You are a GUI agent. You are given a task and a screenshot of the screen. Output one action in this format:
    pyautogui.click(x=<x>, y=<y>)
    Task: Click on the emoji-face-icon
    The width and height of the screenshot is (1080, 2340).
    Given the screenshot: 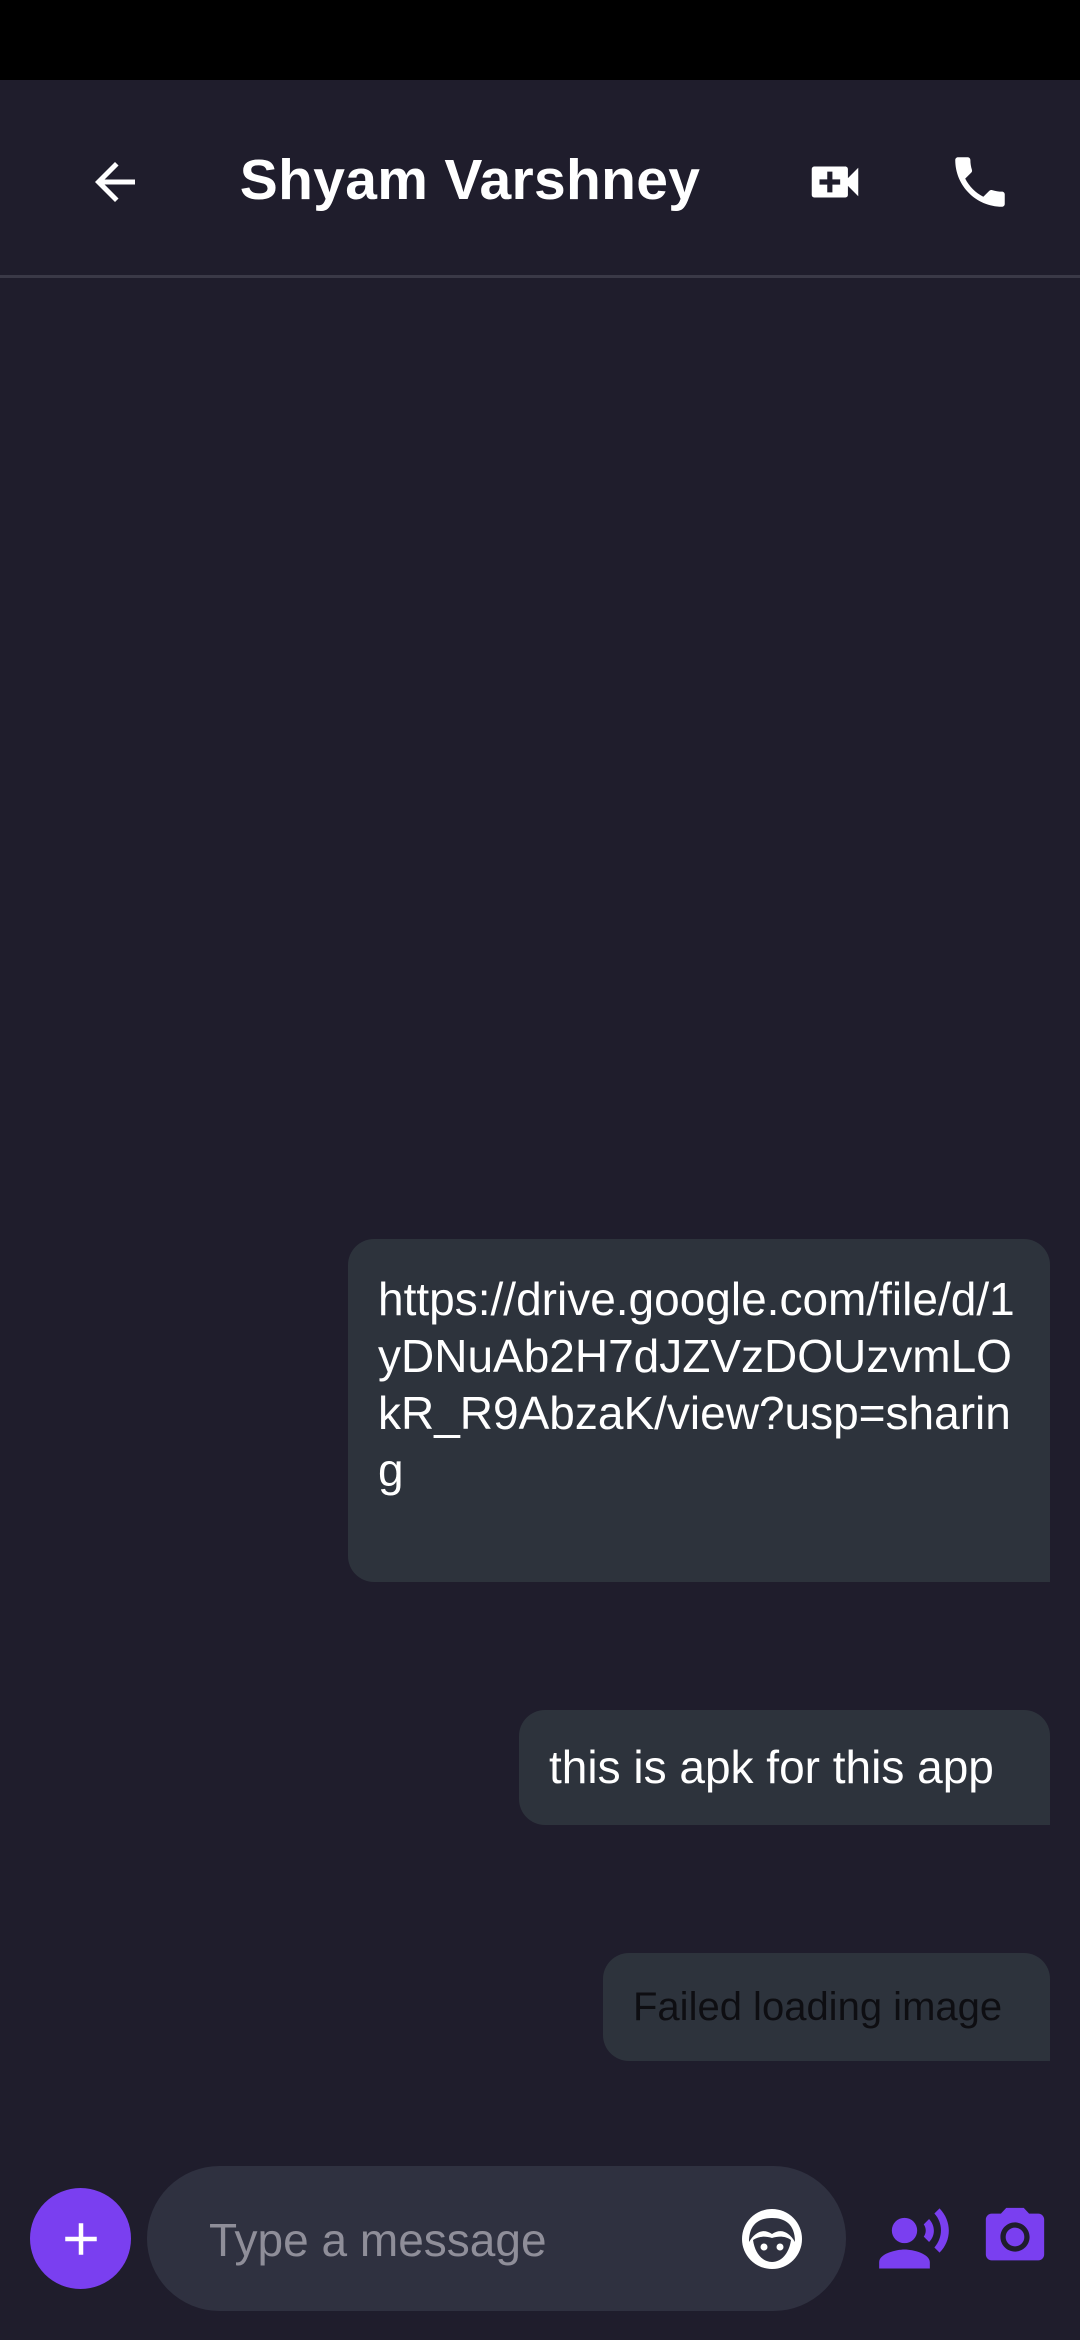 What is the action you would take?
    pyautogui.click(x=772, y=2239)
    